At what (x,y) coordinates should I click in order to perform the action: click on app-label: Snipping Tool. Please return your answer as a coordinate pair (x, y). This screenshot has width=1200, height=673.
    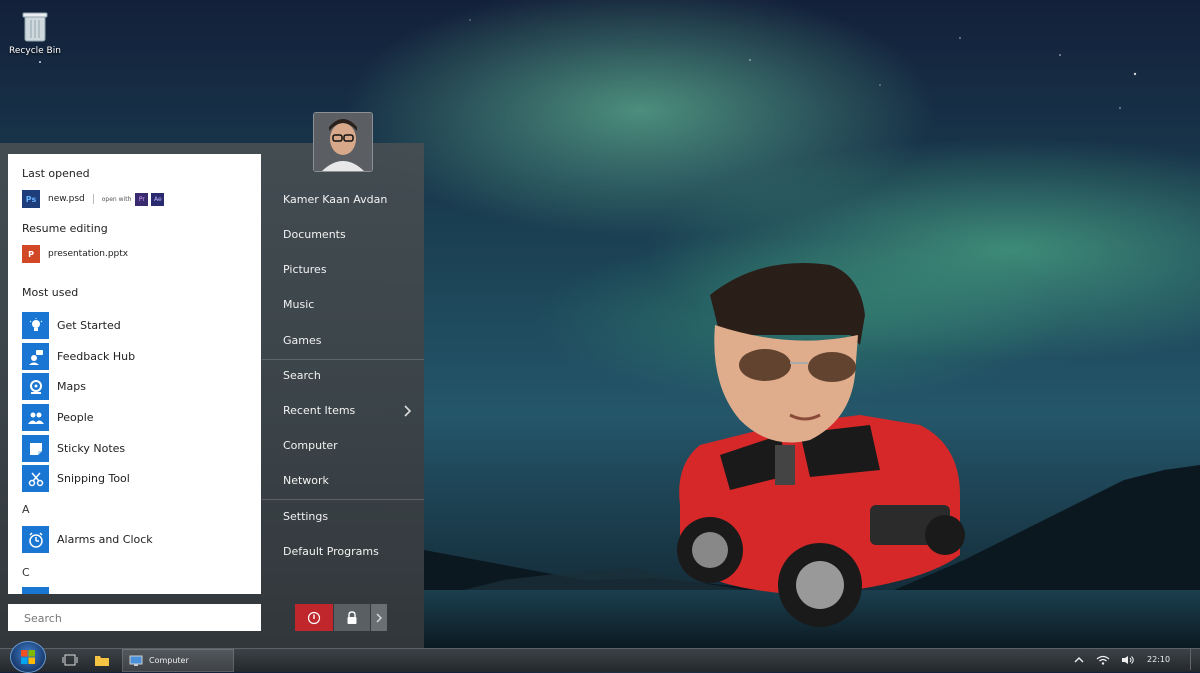
    Looking at the image, I should click on (93, 478).